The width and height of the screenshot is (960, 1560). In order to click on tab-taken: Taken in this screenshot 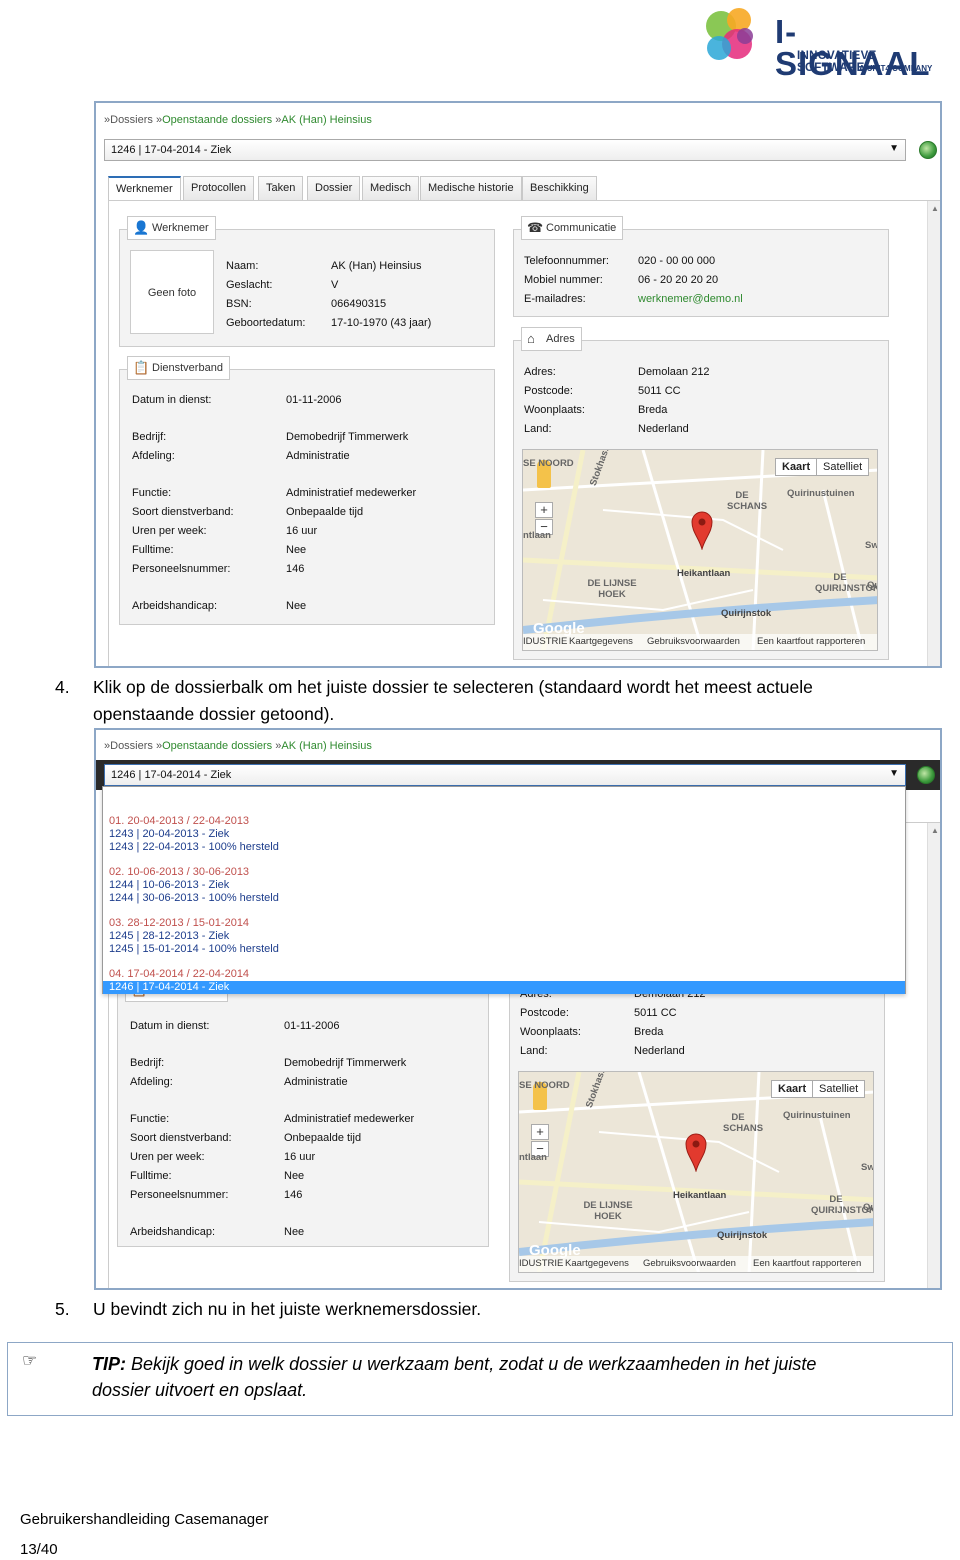, I will do `click(281, 188)`.